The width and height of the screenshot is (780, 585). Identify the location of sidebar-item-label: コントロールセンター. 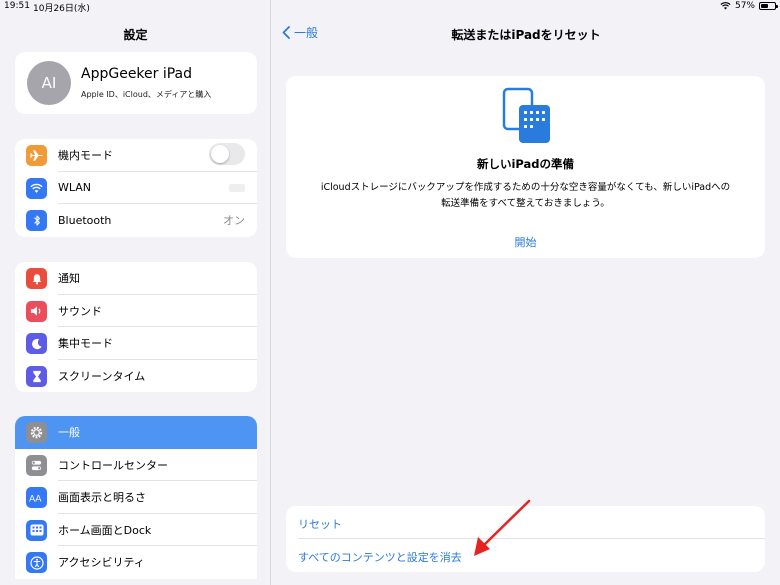
(113, 465).